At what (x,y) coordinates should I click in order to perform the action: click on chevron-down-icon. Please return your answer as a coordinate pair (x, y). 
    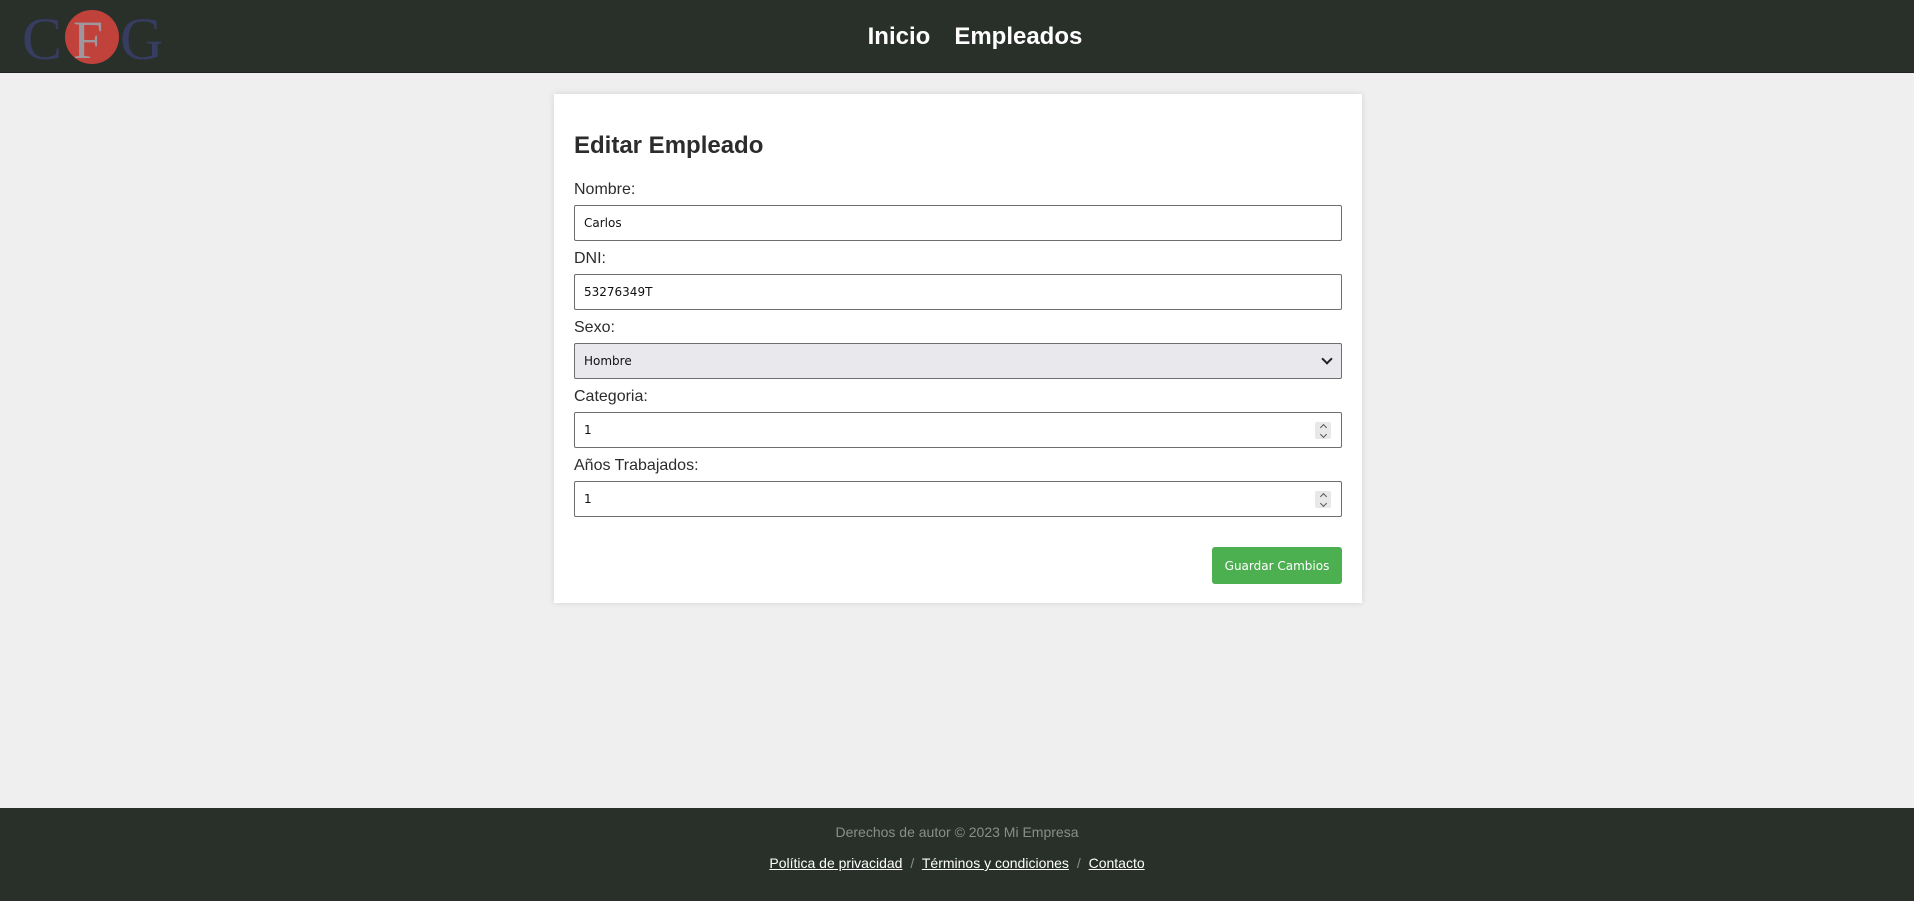
    Looking at the image, I should click on (1327, 358).